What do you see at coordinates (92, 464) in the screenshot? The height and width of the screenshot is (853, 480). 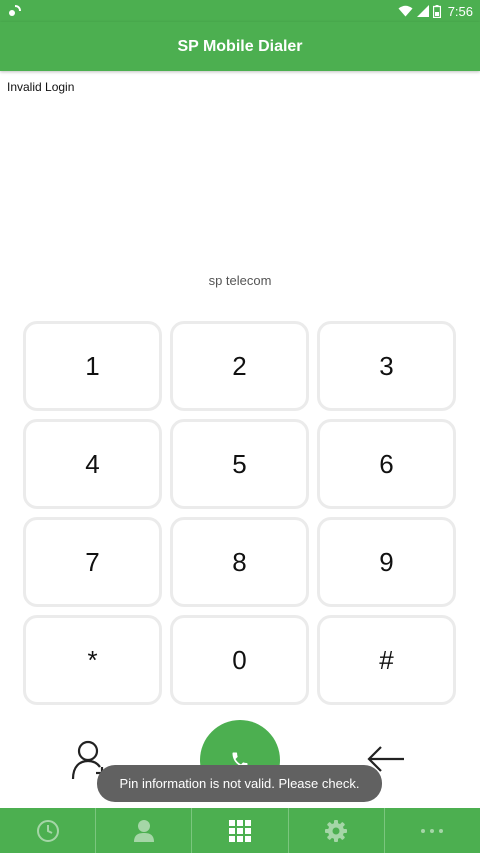 I see `key-4: 4` at bounding box center [92, 464].